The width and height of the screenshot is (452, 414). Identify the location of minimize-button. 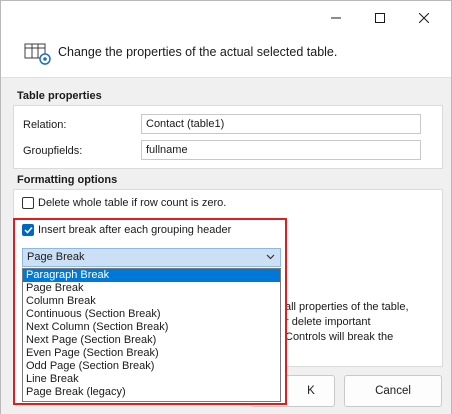
(336, 18).